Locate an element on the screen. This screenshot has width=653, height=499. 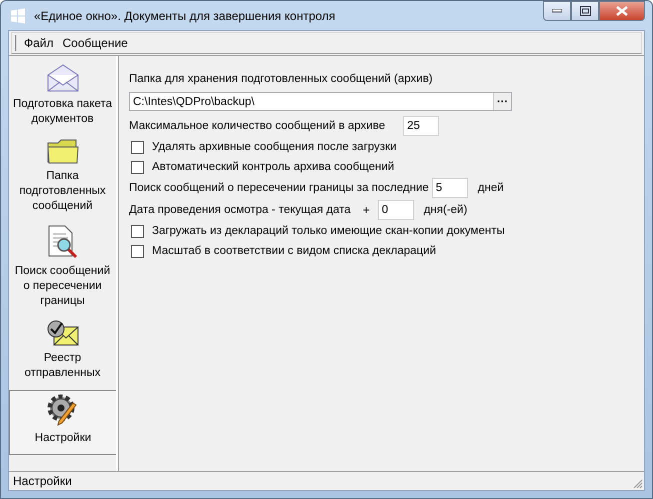
maximize-button is located at coordinates (585, 11).